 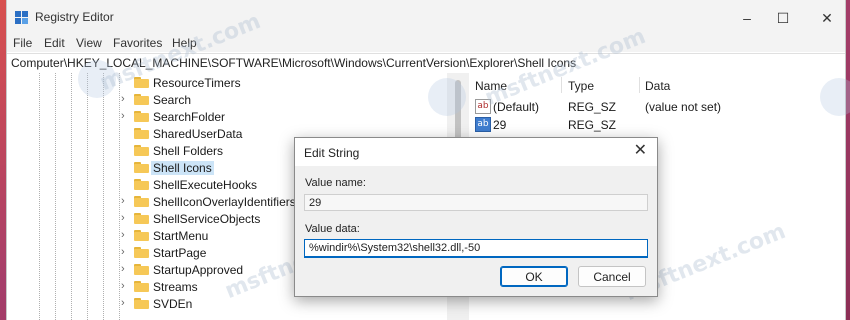 I want to click on value-data: (value not set), so click(x=683, y=107).